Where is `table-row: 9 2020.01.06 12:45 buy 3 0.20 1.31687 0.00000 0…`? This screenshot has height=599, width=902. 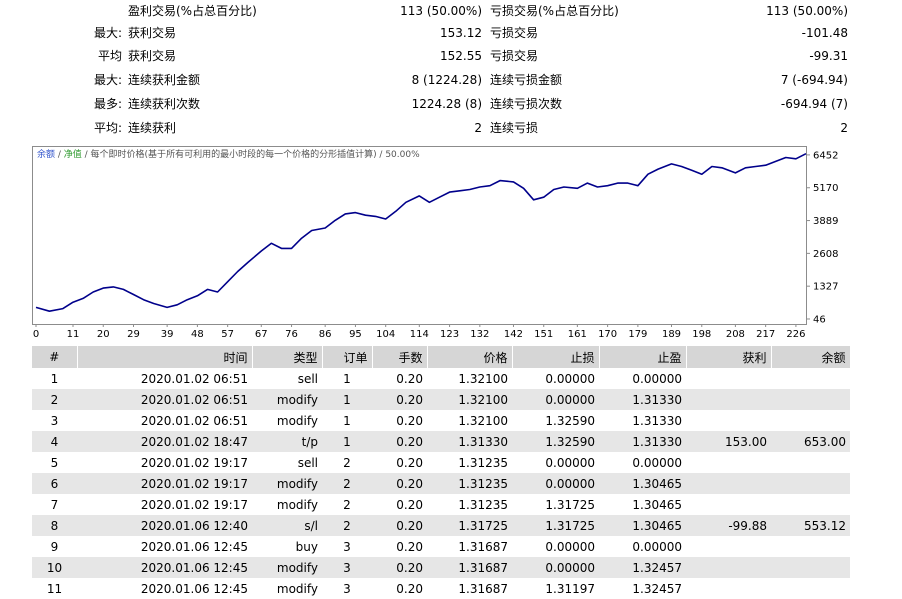
table-row: 9 2020.01.06 12:45 buy 3 0.20 1.31687 0.00000 0… is located at coordinates (441, 546).